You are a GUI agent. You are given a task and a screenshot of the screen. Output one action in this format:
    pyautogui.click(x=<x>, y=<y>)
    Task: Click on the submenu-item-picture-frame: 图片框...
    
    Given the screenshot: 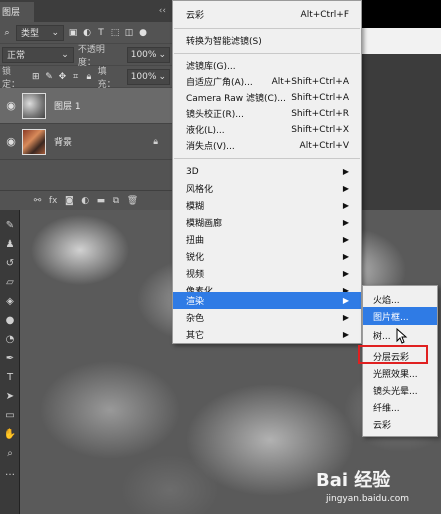 What is the action you would take?
    pyautogui.click(x=400, y=316)
    